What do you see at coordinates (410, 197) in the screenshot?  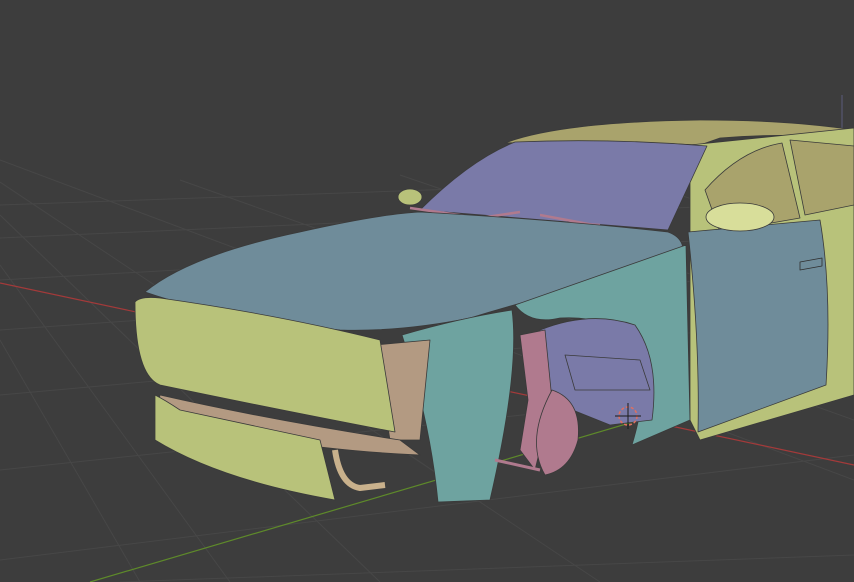 I see `left-mirror` at bounding box center [410, 197].